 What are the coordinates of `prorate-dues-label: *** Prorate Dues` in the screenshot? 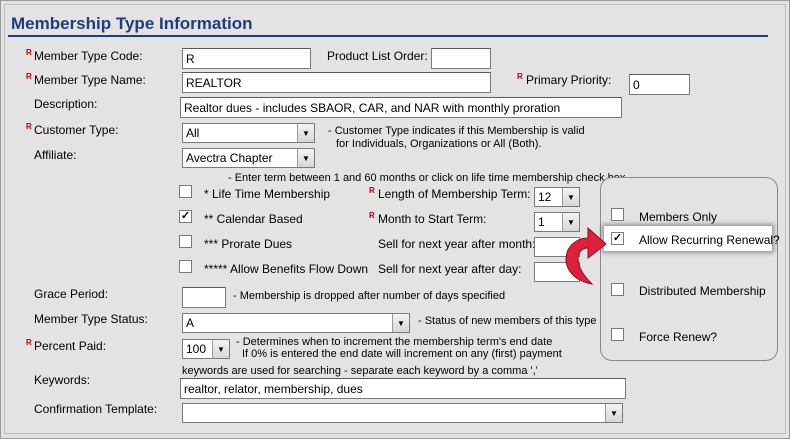 It's located at (248, 244).